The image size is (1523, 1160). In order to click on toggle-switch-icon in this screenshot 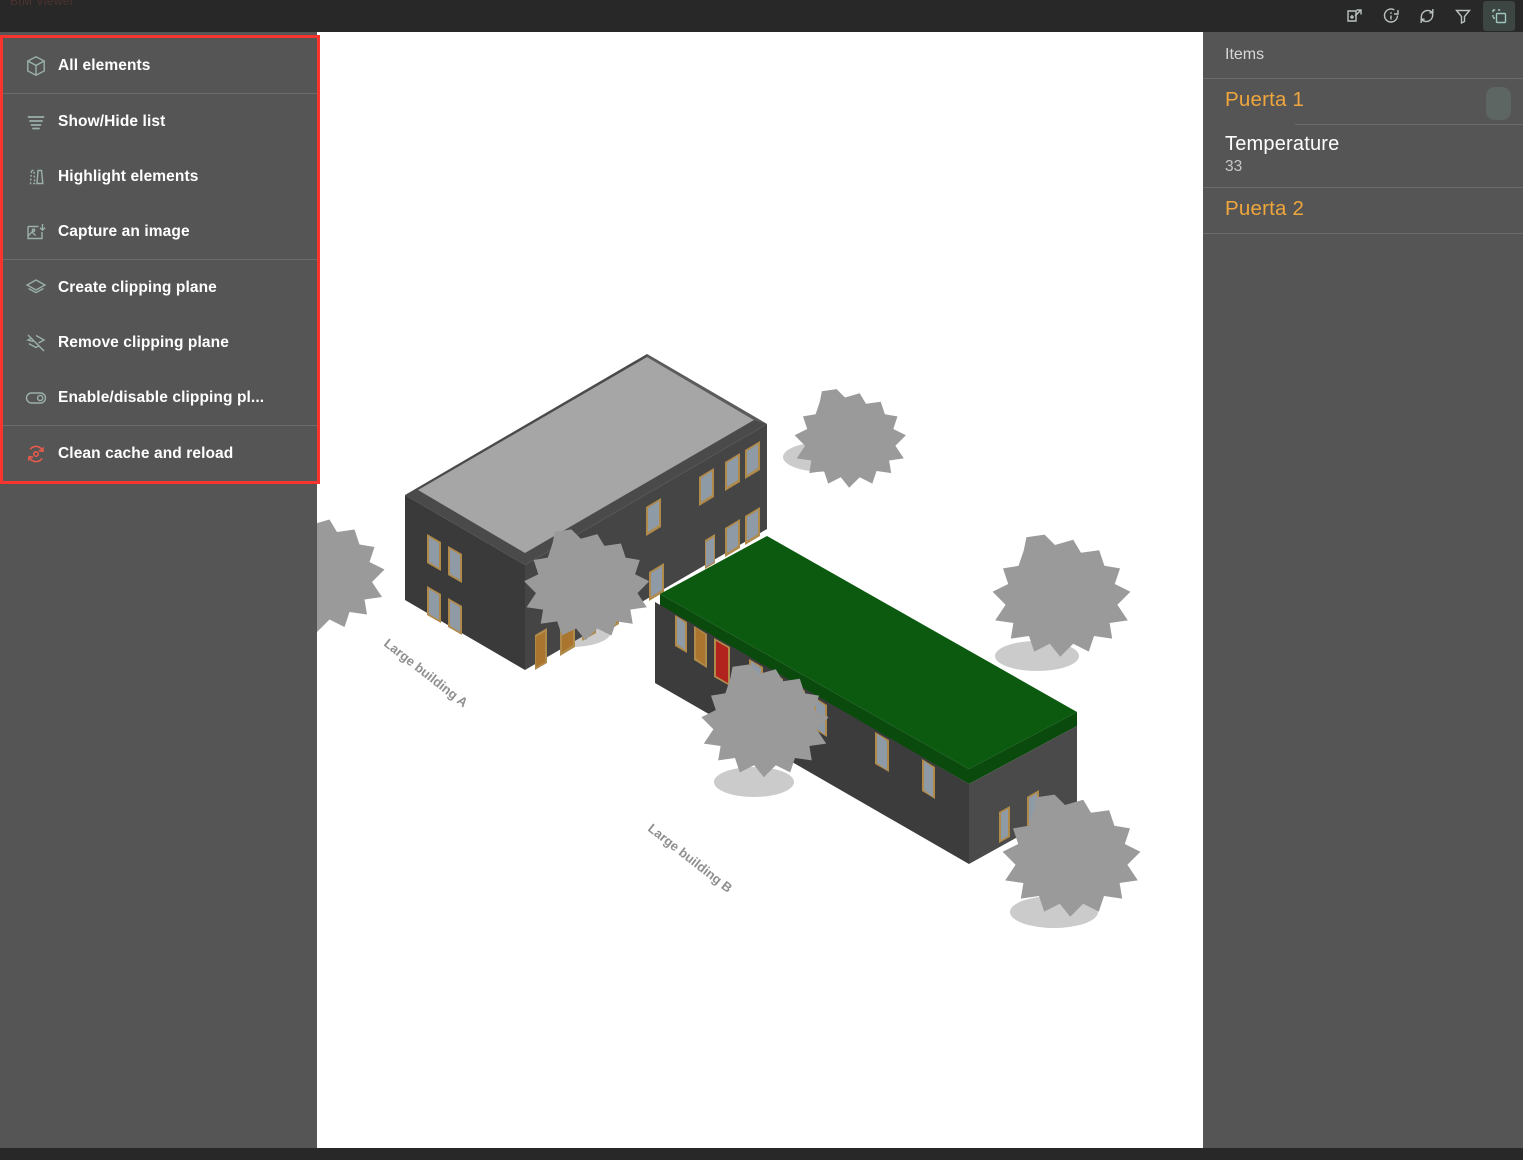, I will do `click(36, 398)`.